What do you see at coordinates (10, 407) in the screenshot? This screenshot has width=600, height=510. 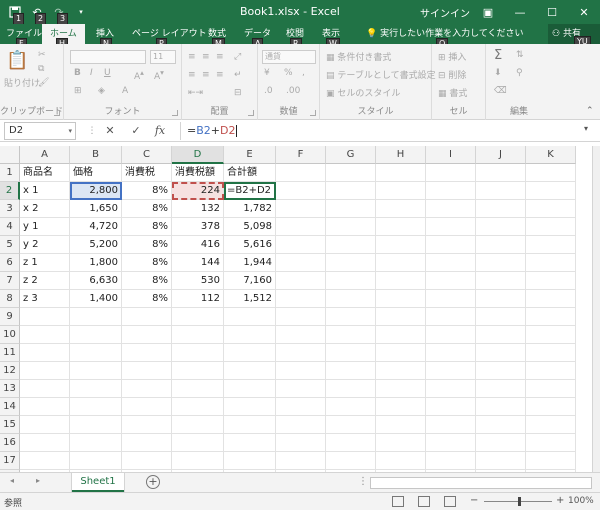 I see `row-header-14: 14` at bounding box center [10, 407].